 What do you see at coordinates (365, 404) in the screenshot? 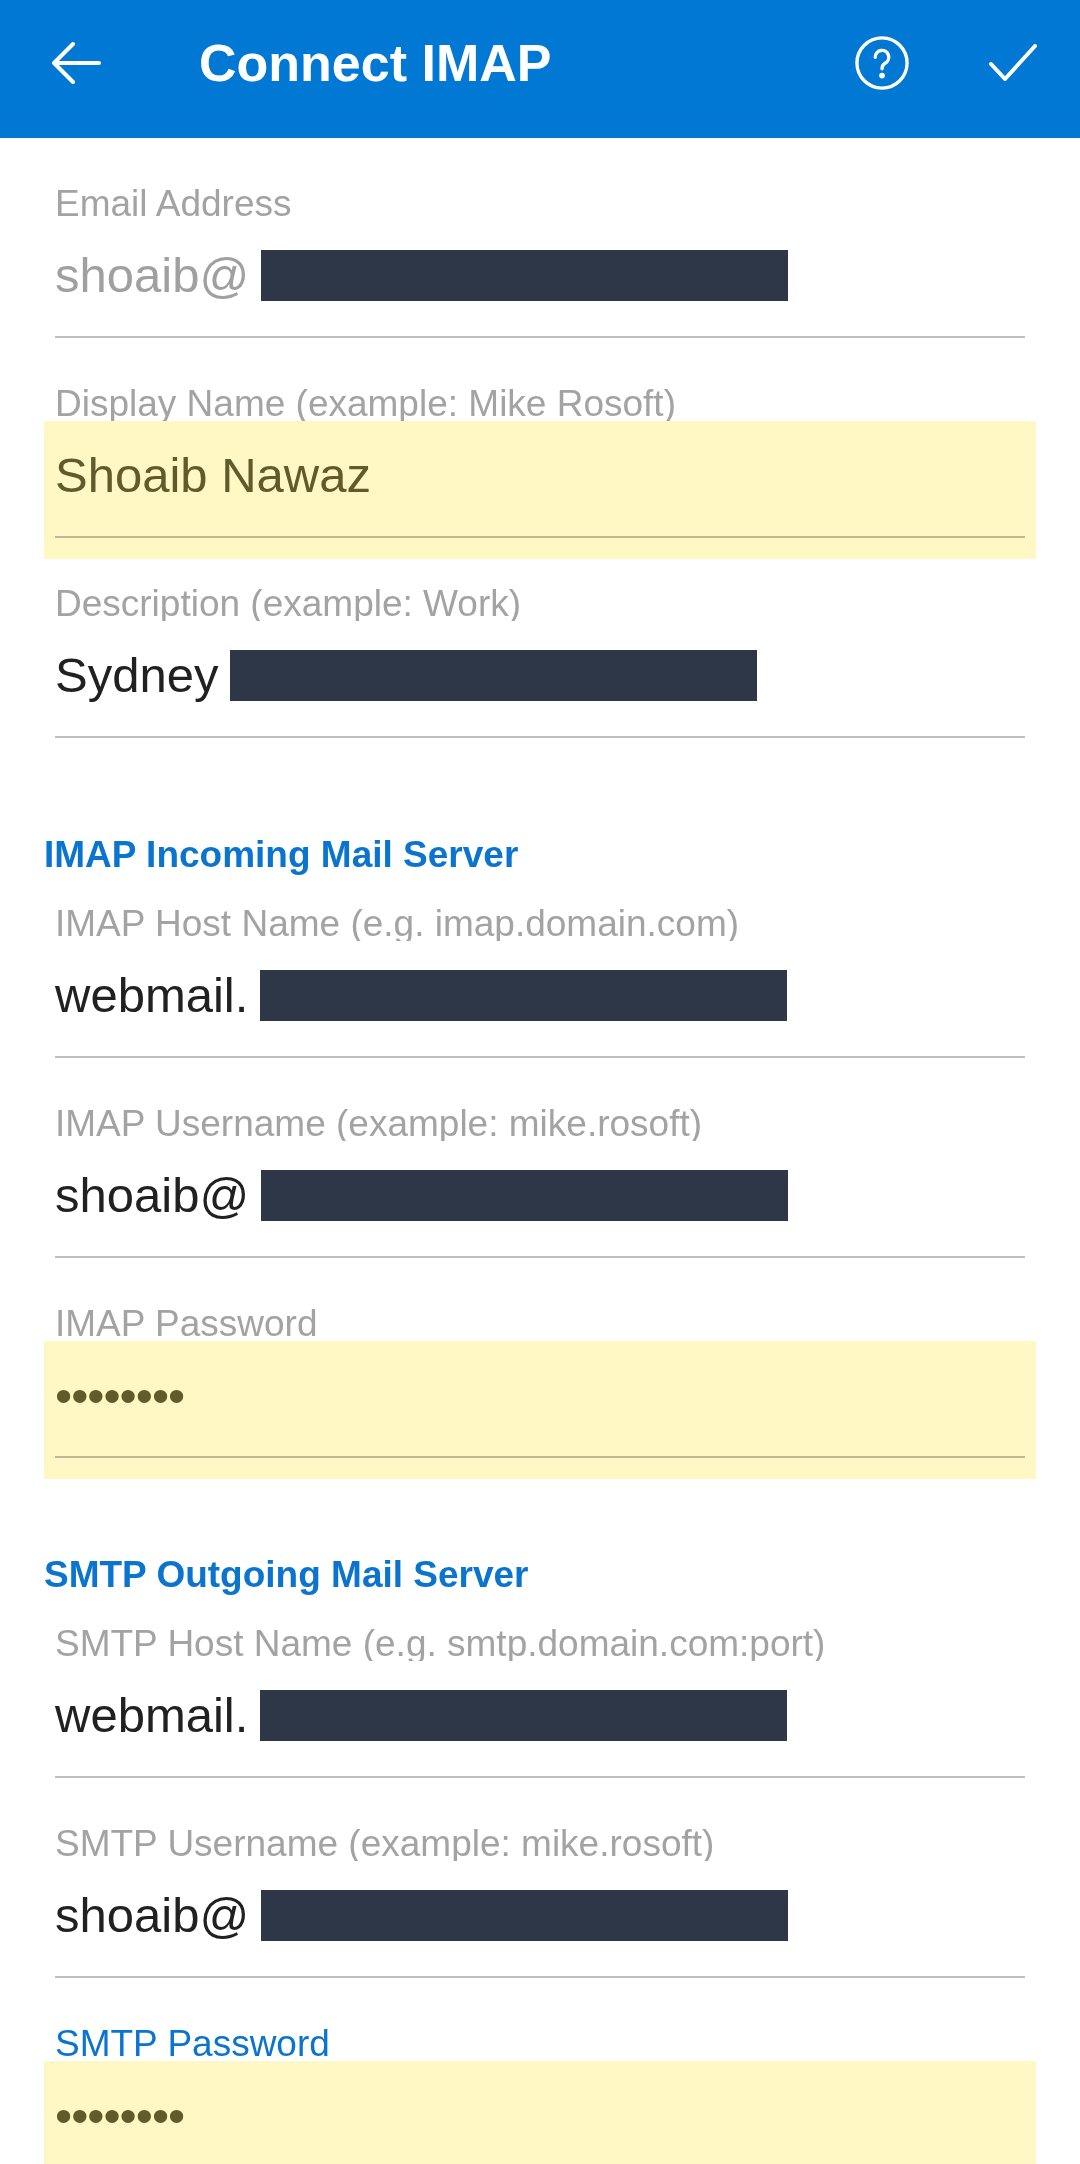
I see `field-label: Display Name (example: Mike Rosoft)` at bounding box center [365, 404].